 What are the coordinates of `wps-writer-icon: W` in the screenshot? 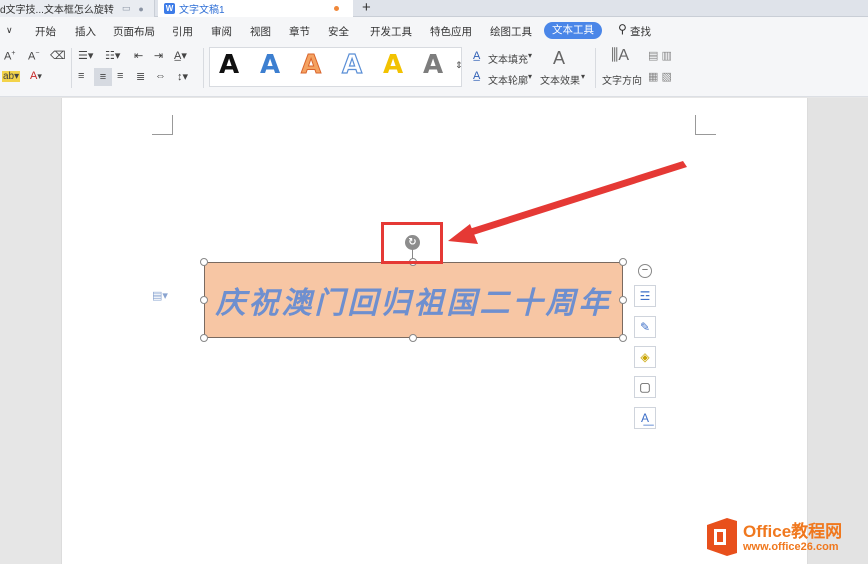 It's located at (169, 8).